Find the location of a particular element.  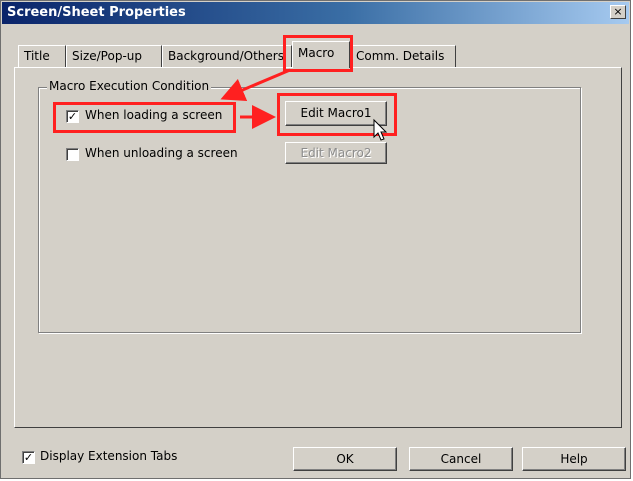

annotation-arrow-to-group is located at coordinates (255, 85).